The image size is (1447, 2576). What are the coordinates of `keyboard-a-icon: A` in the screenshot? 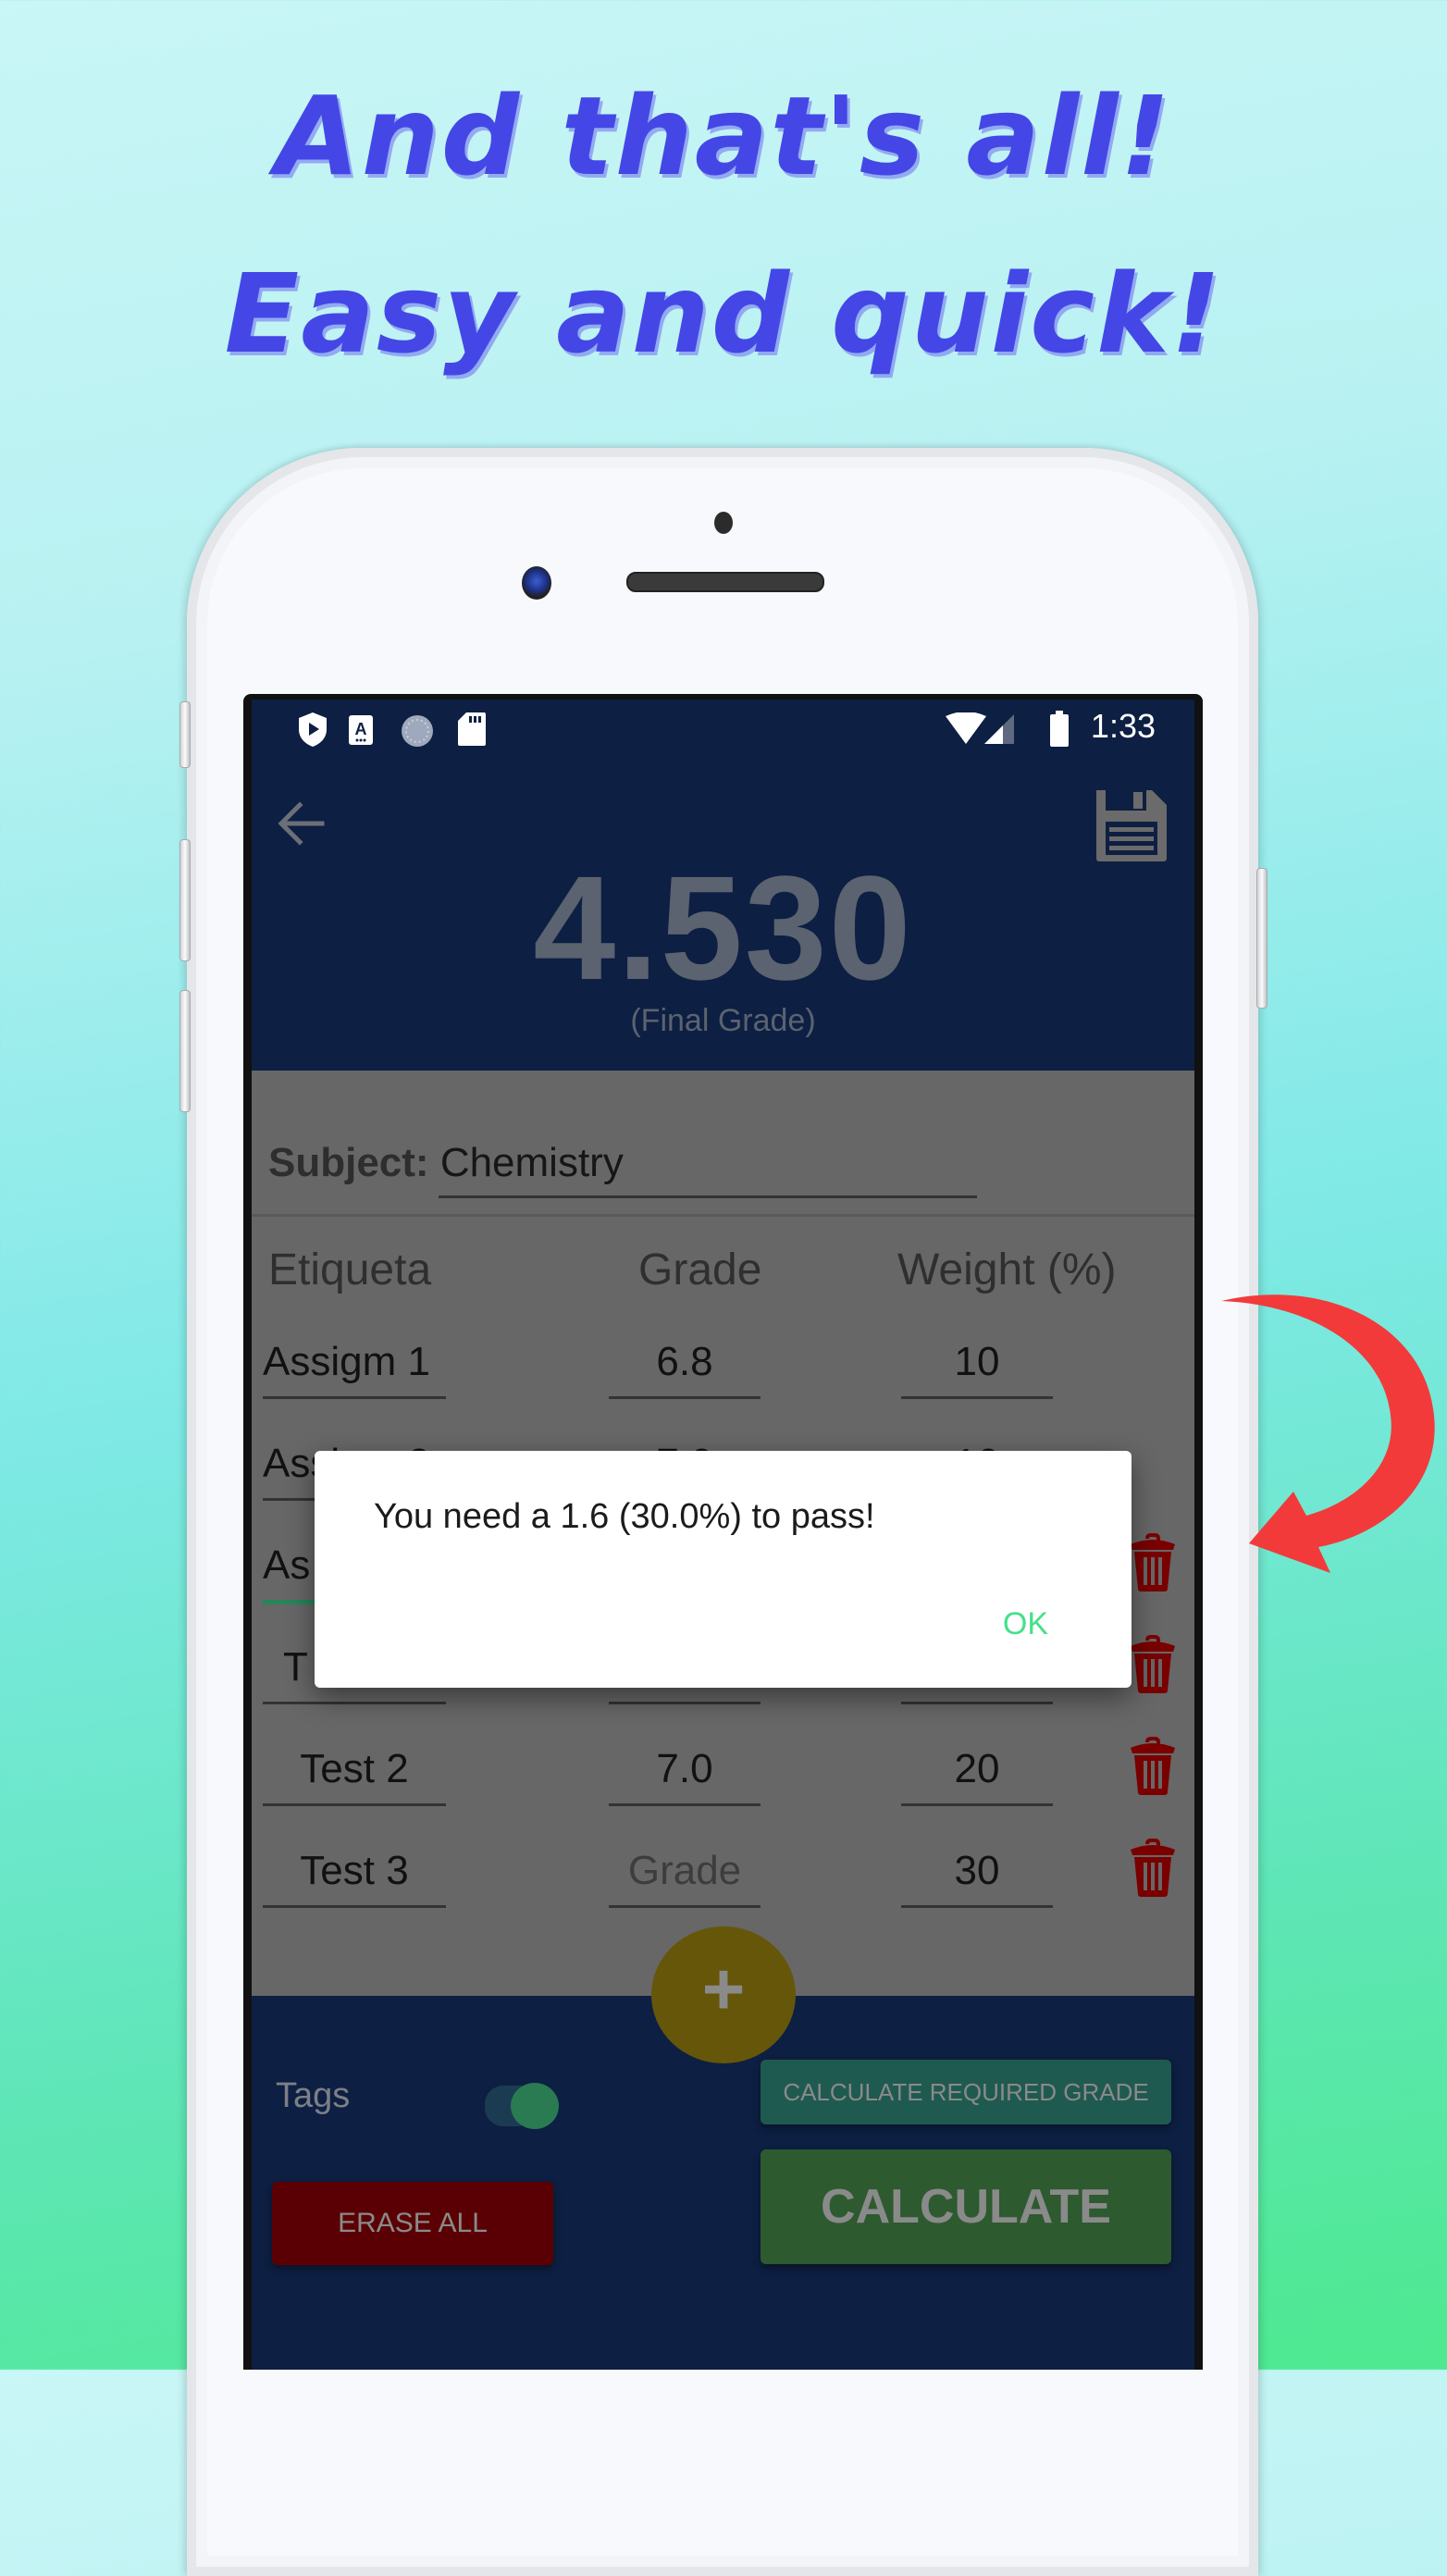 It's located at (361, 730).